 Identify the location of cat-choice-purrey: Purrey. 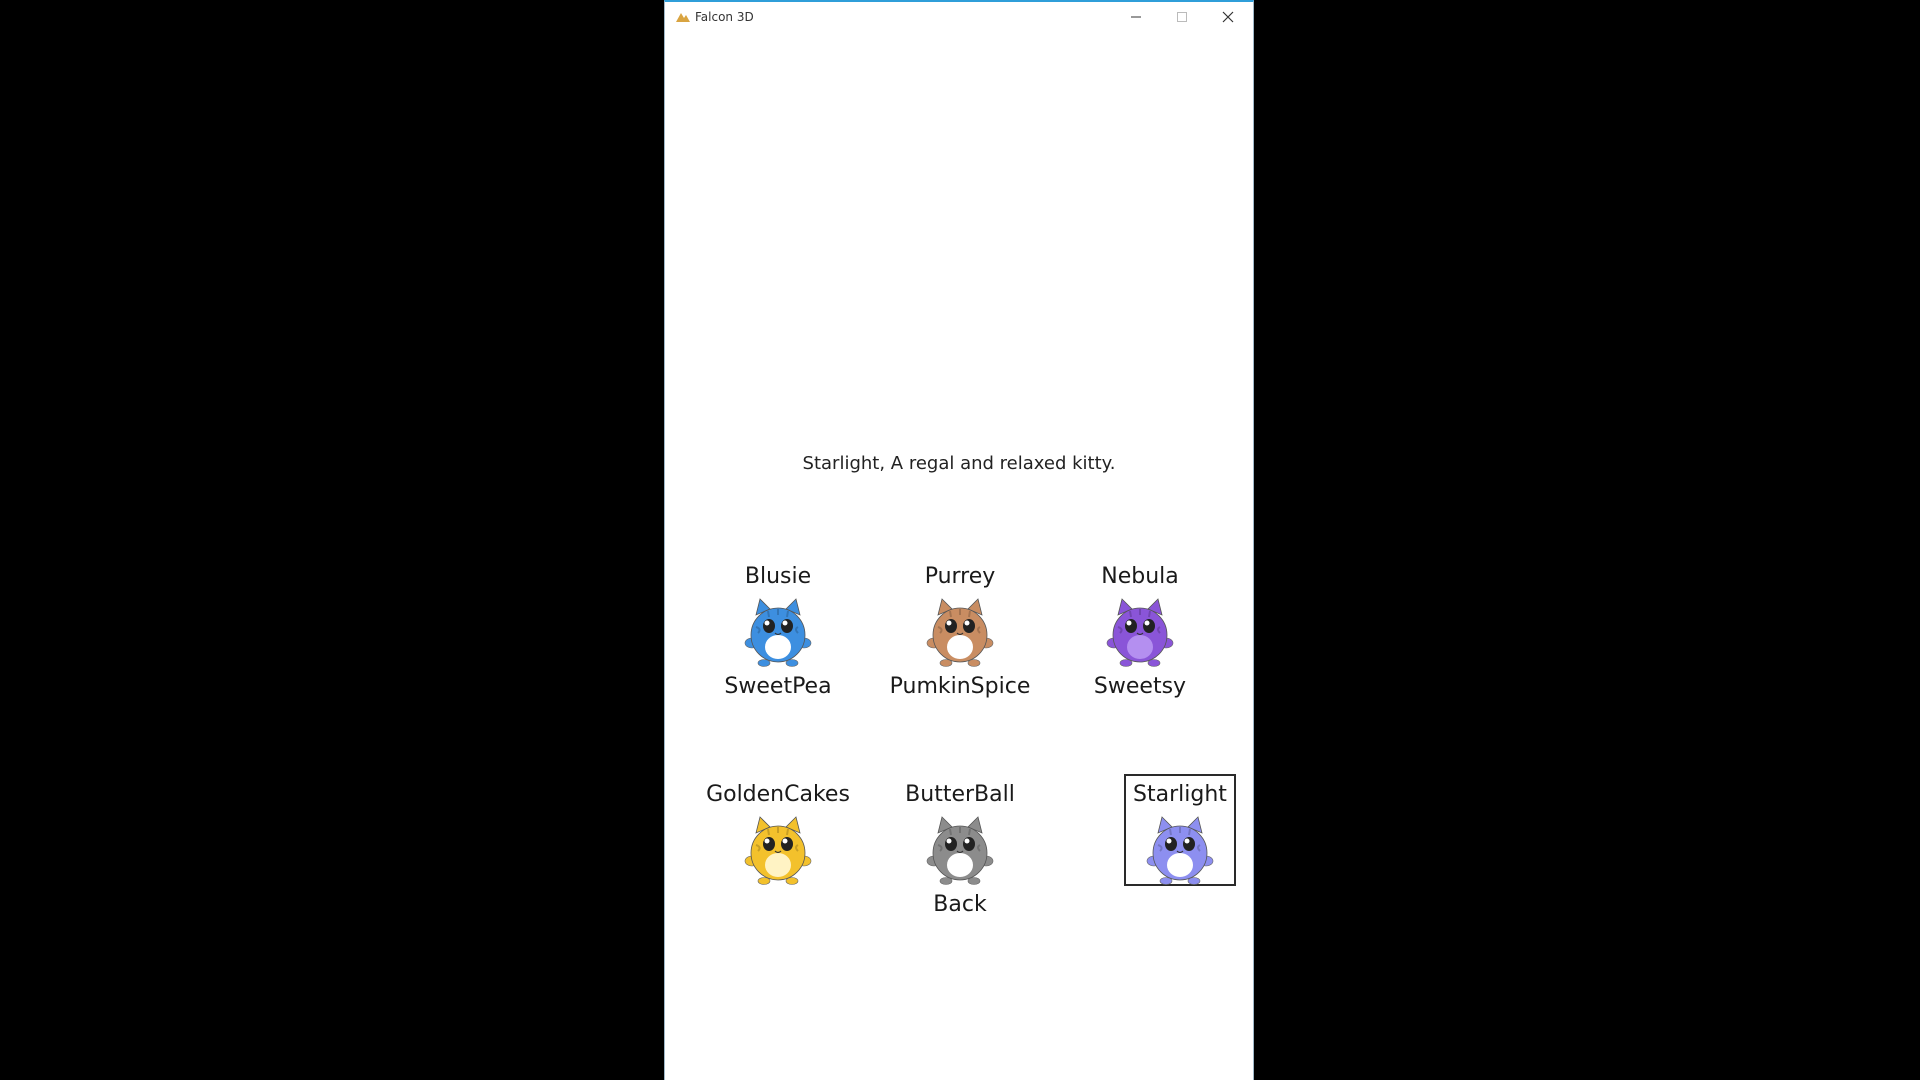
(960, 617).